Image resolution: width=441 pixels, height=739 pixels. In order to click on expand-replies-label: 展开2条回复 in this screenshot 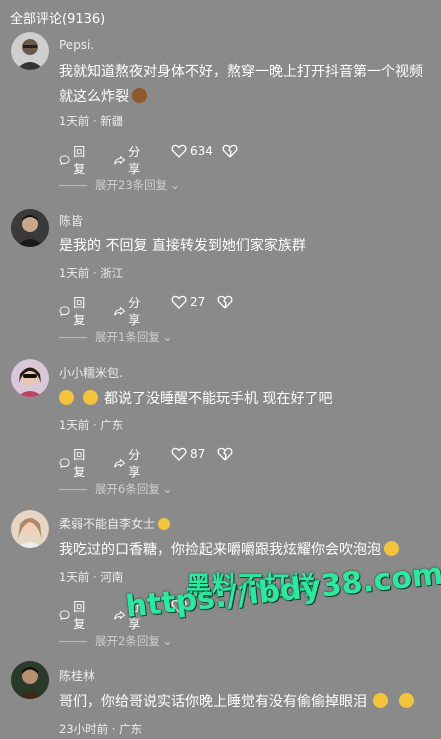, I will do `click(127, 641)`.